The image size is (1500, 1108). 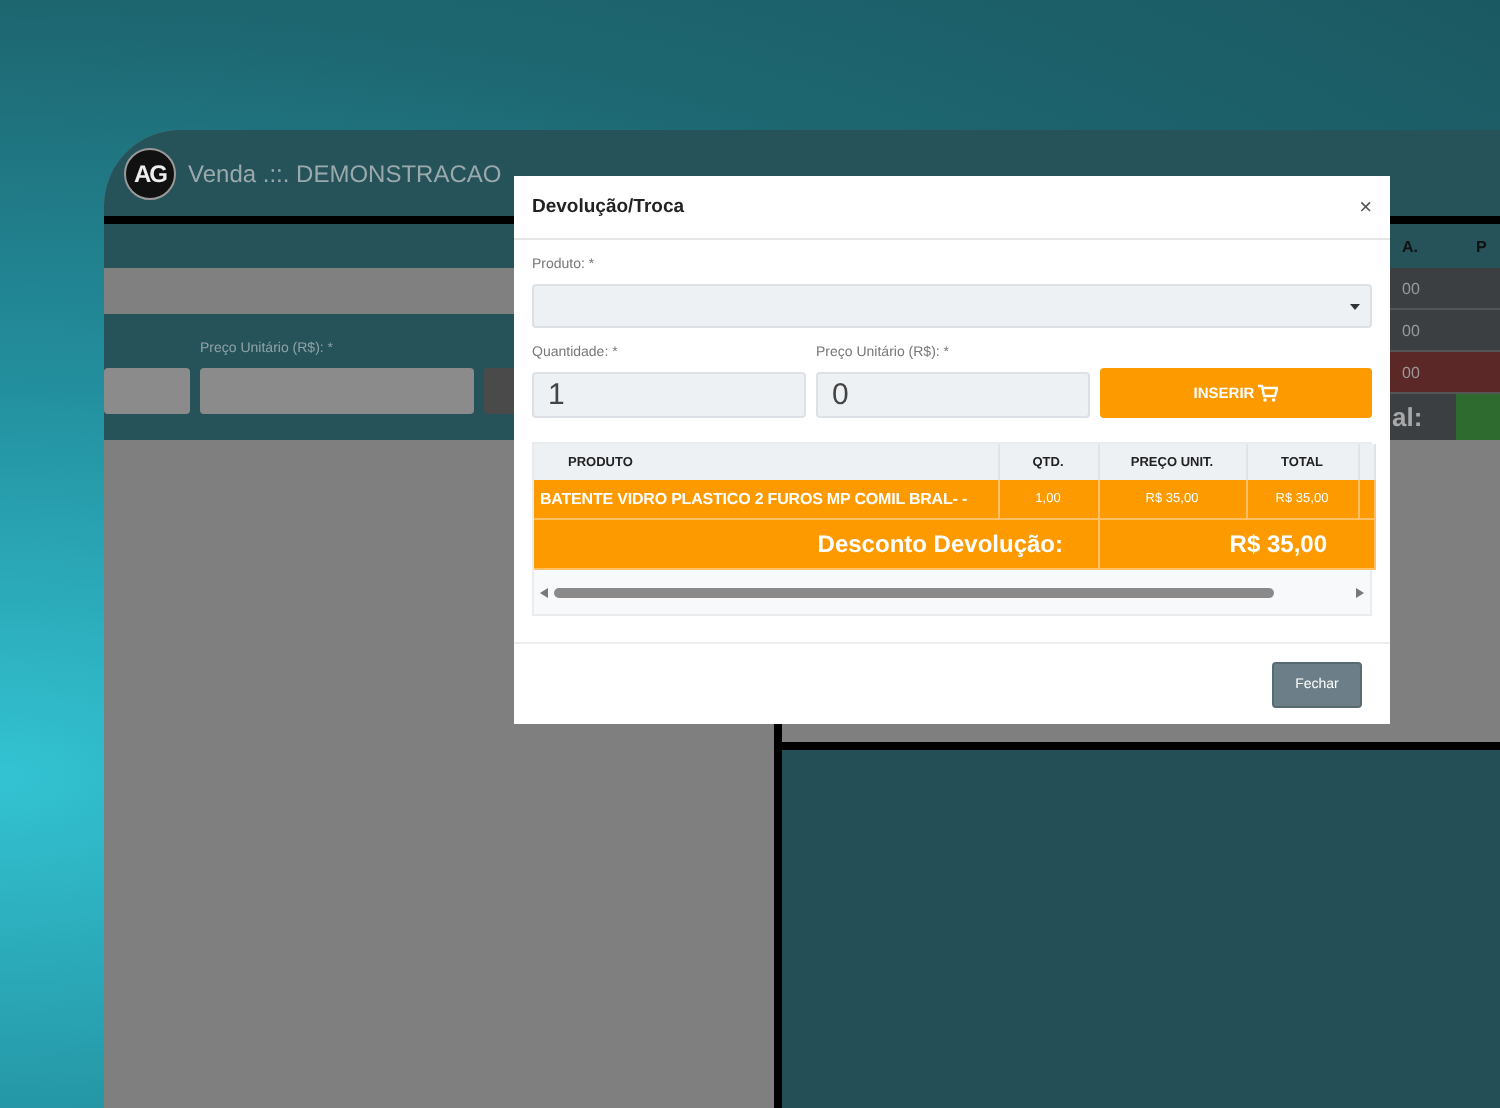 What do you see at coordinates (544, 592) in the screenshot?
I see `left-arrow-icon` at bounding box center [544, 592].